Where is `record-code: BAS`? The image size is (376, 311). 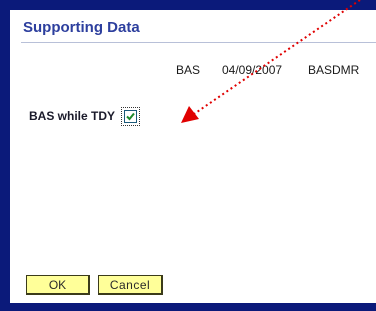
record-code: BAS is located at coordinates (188, 70).